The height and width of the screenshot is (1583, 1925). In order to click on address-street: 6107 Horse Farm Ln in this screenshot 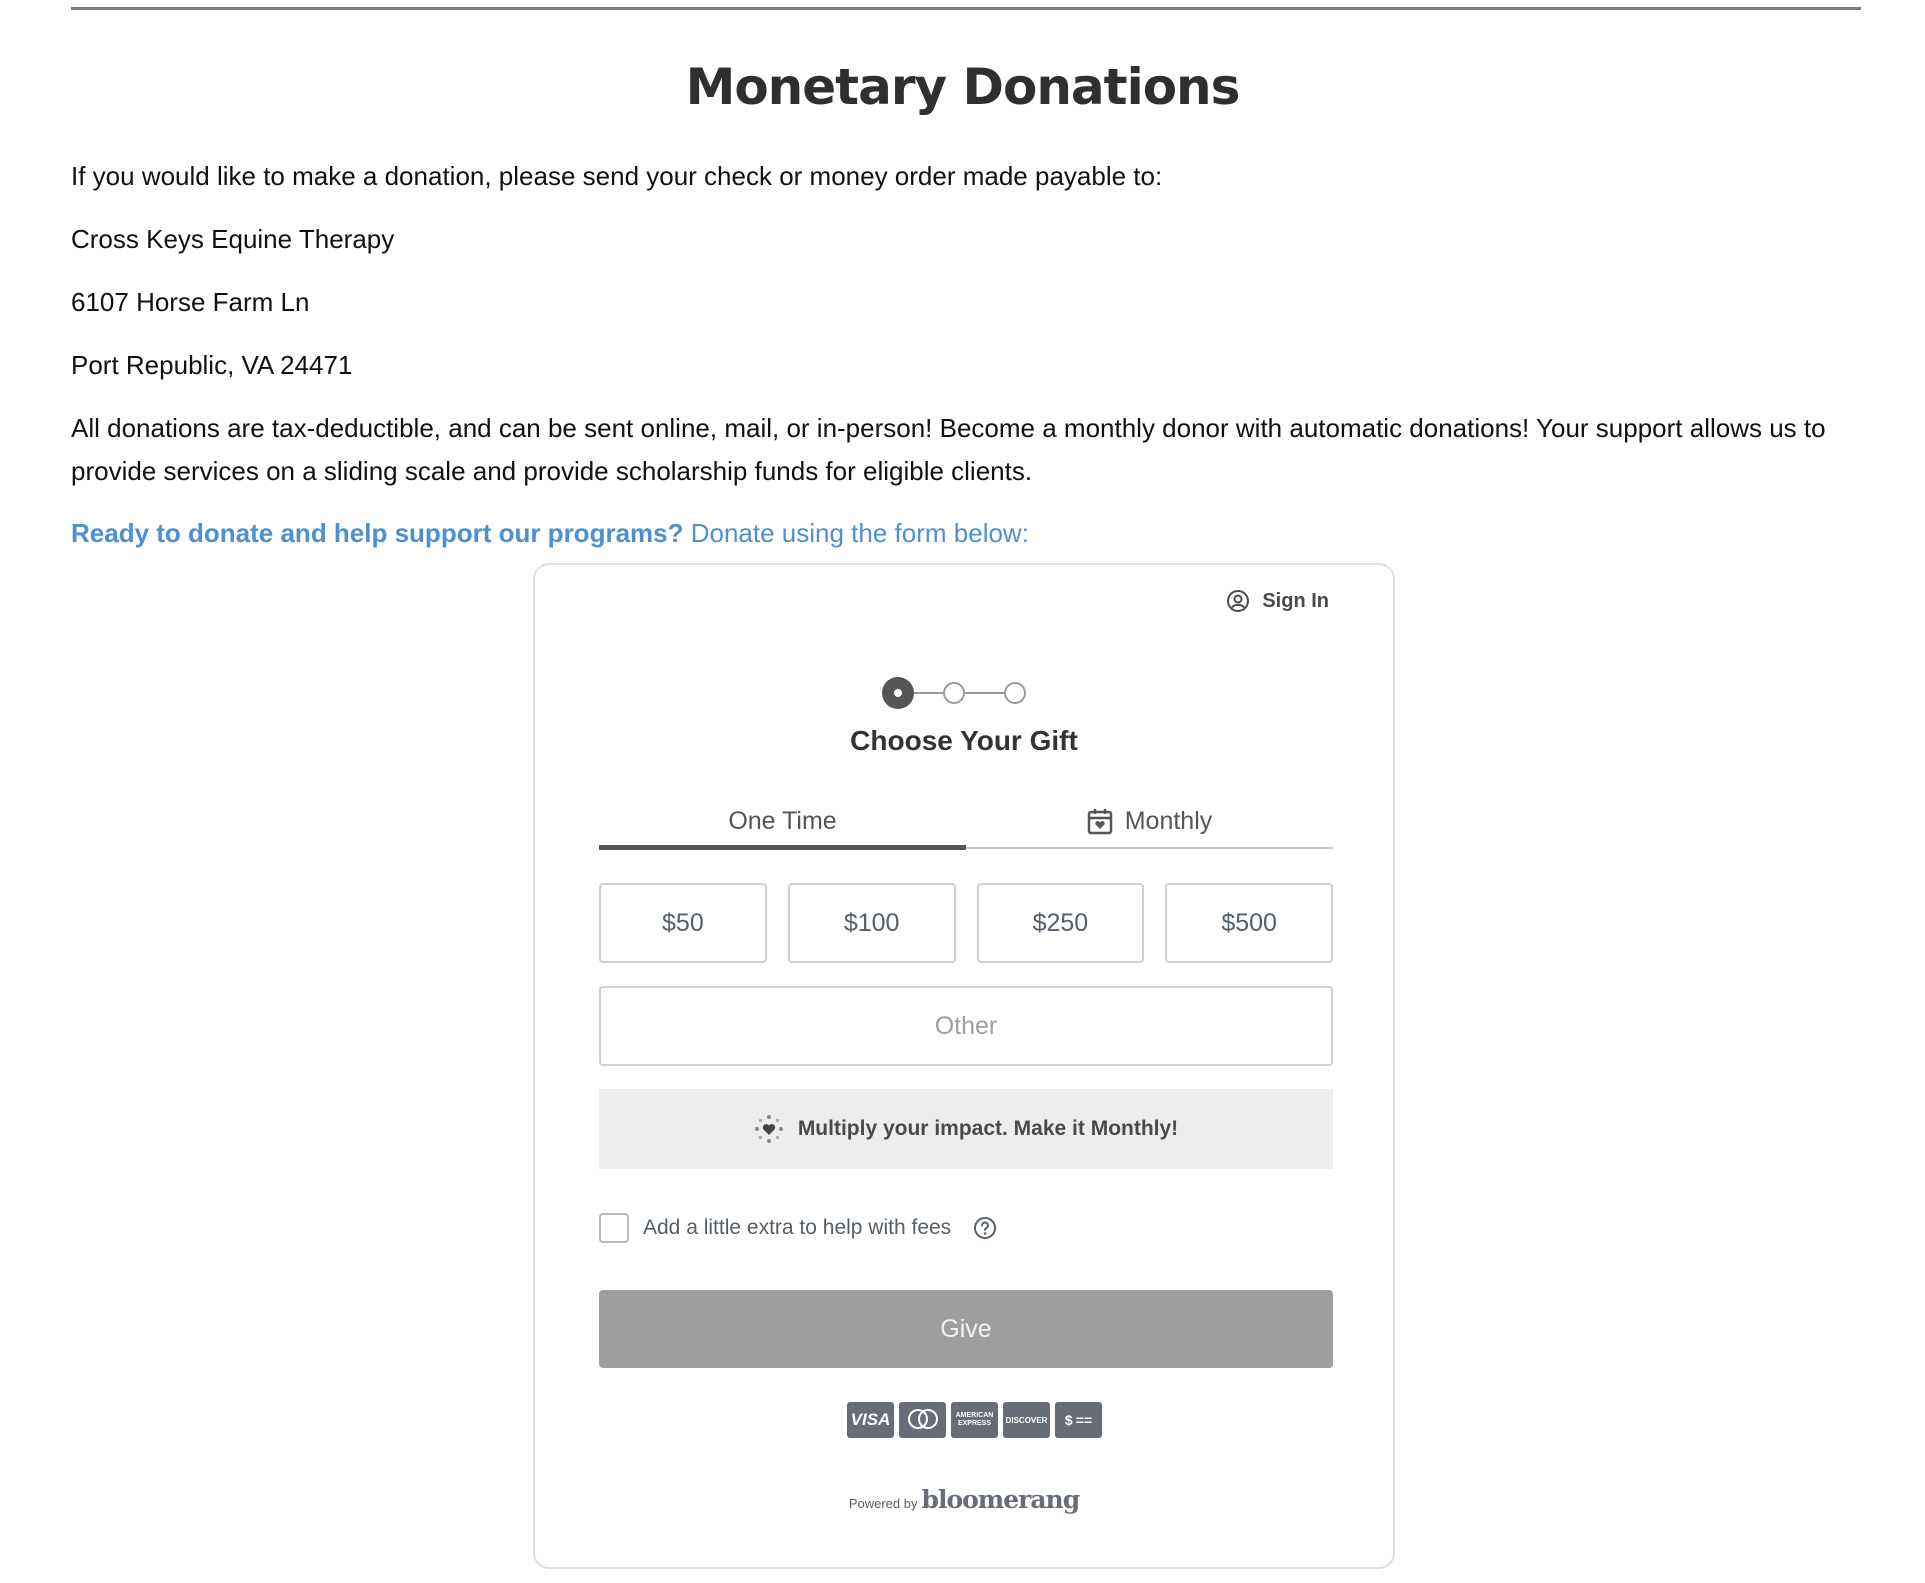, I will do `click(190, 302)`.